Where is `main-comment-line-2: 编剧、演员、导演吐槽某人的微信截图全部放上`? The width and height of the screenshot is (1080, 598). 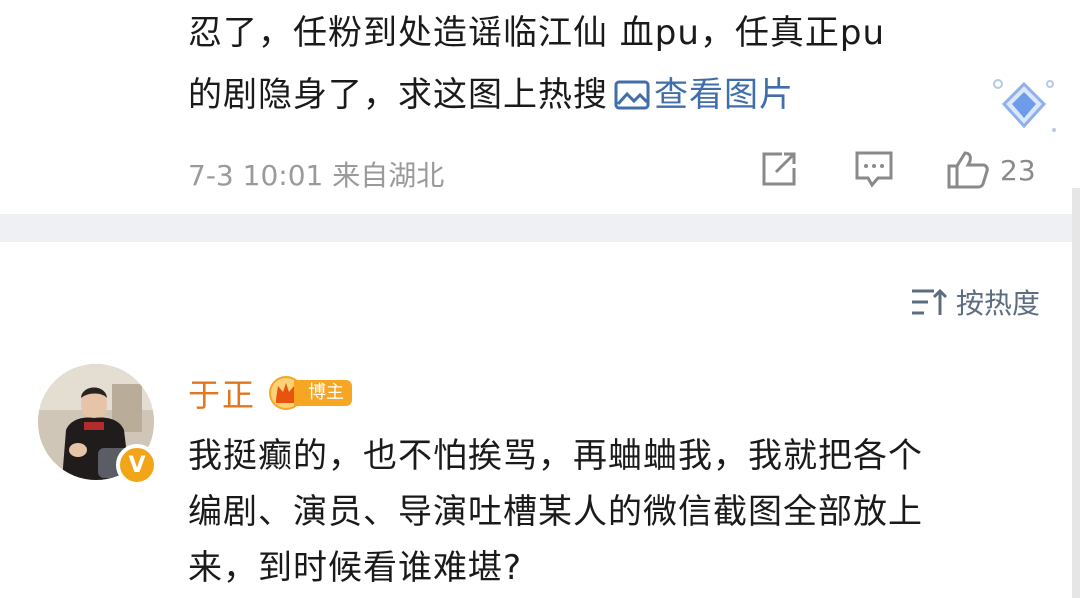 main-comment-line-2: 编剧、演员、导演吐槽某人的微信截图全部放上 is located at coordinates (555, 512).